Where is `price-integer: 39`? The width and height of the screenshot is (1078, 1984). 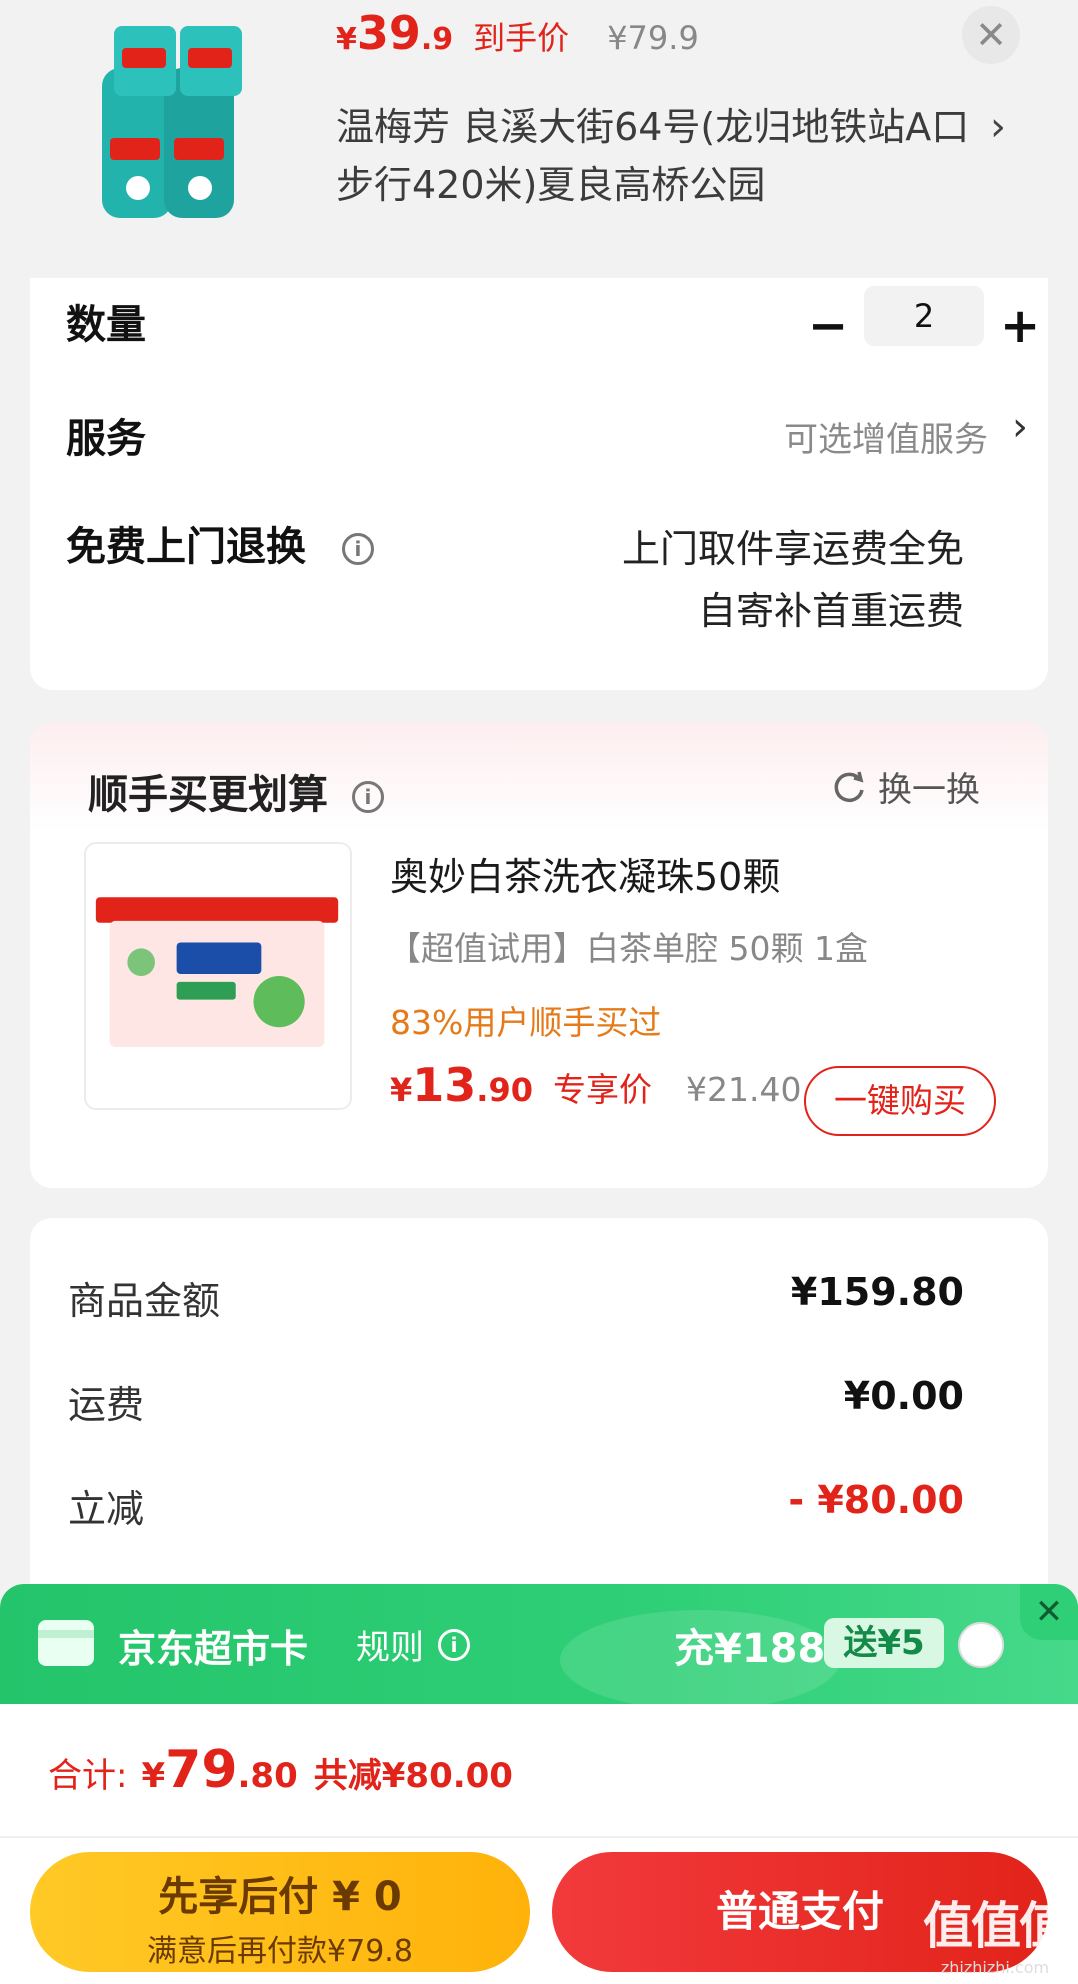
price-integer: 39 is located at coordinates (388, 33).